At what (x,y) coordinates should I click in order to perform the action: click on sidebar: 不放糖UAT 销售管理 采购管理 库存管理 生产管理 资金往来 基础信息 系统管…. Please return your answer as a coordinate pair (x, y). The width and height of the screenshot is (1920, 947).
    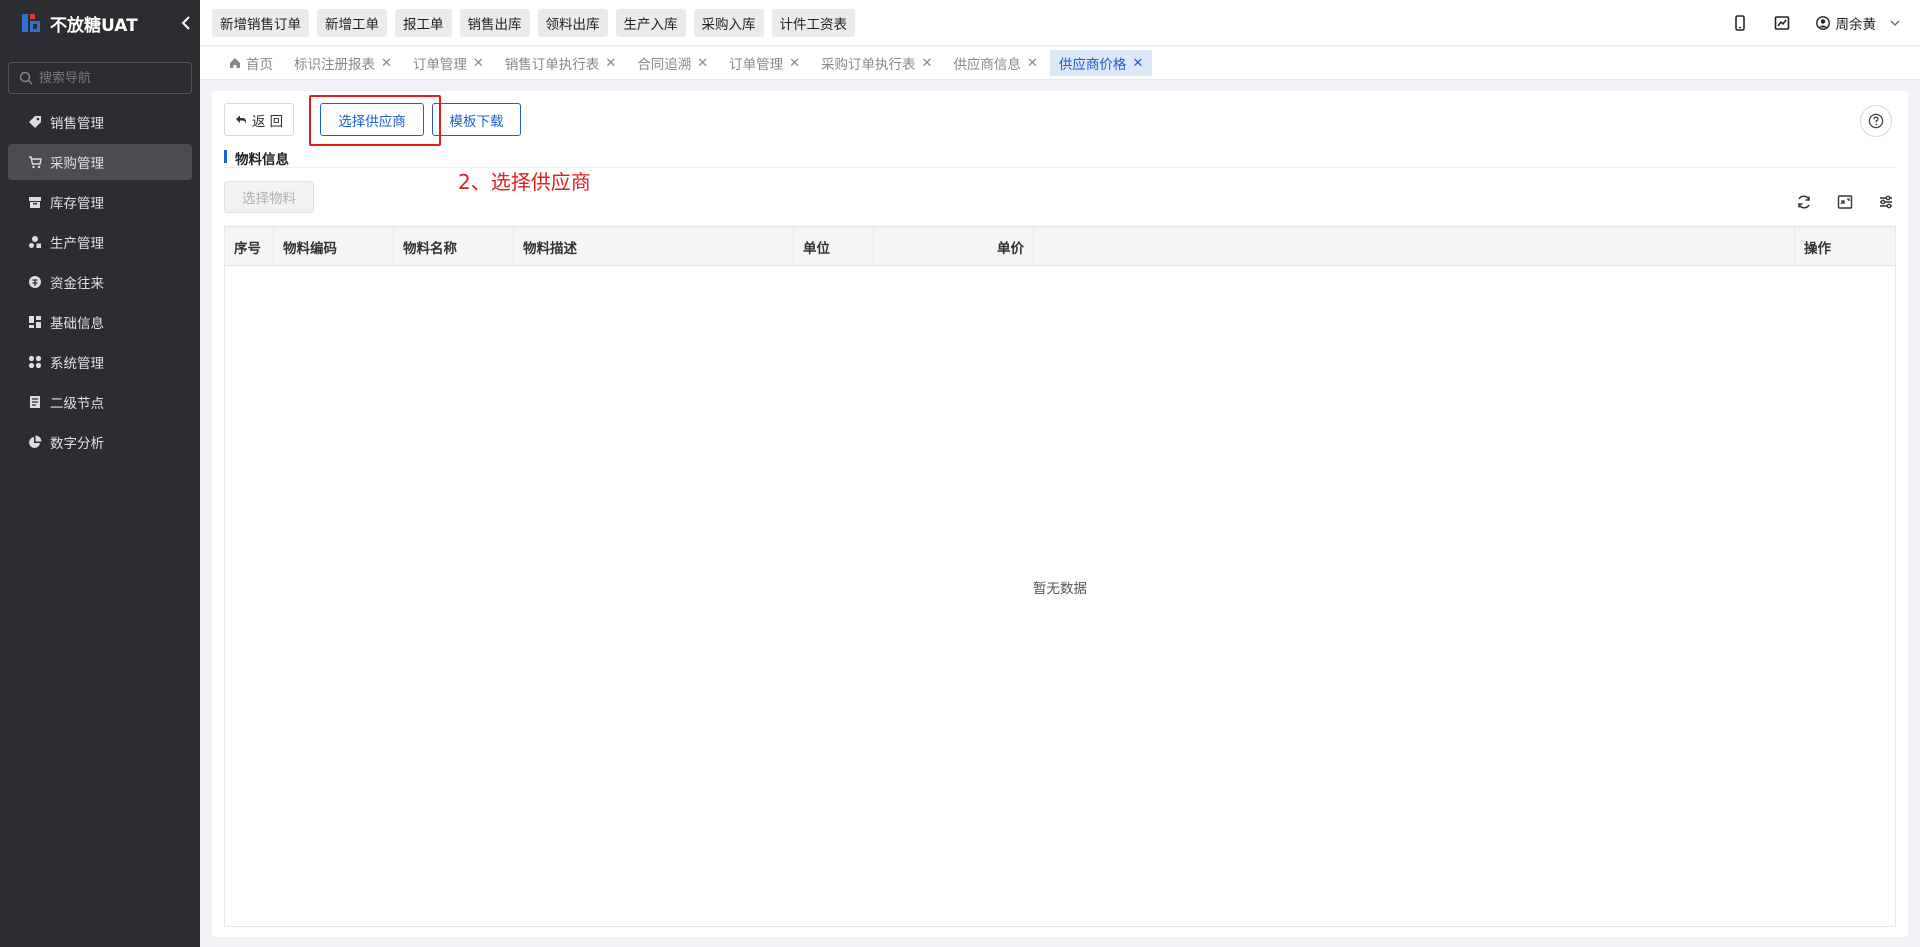
    Looking at the image, I should click on (100, 473).